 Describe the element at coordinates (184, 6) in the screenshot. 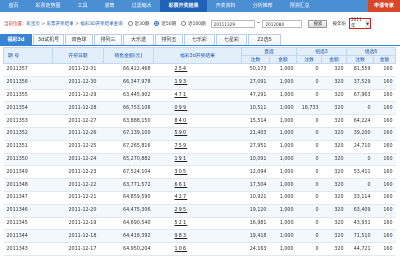

I see `nav-item-5: 彩票开奖结果` at that location.